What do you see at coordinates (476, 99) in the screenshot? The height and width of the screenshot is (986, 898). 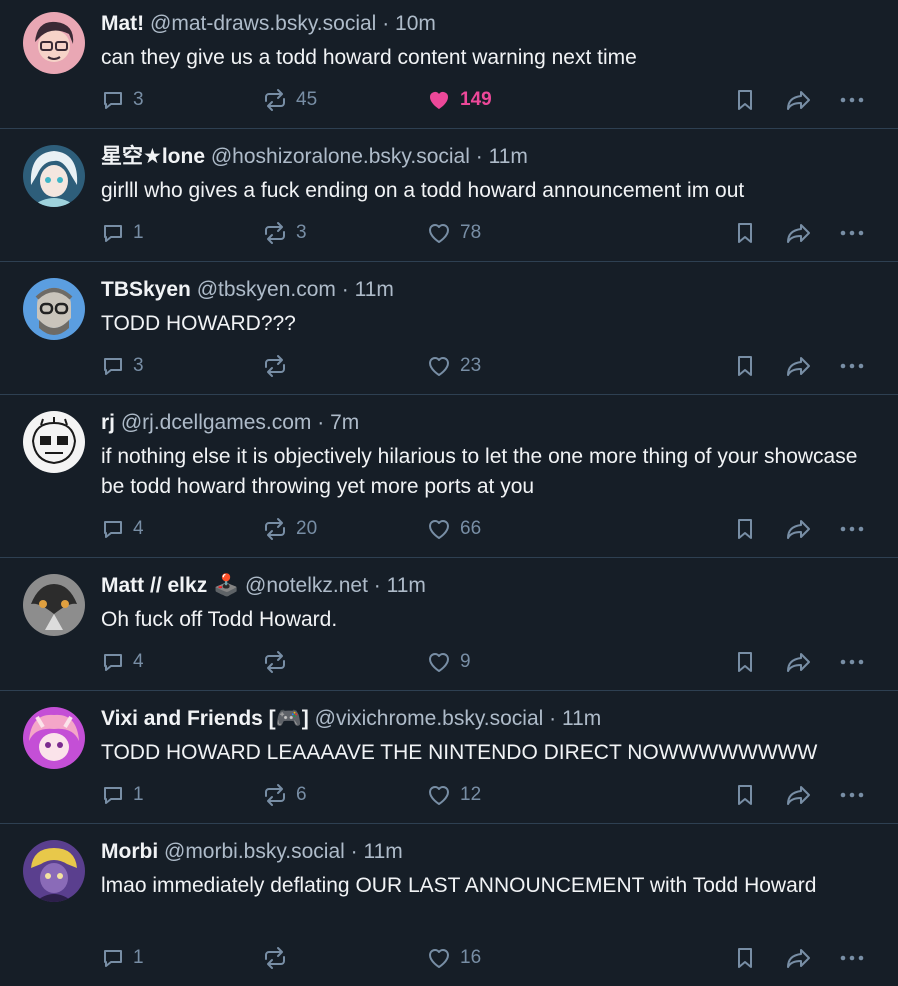 I see `like-count: 149` at bounding box center [476, 99].